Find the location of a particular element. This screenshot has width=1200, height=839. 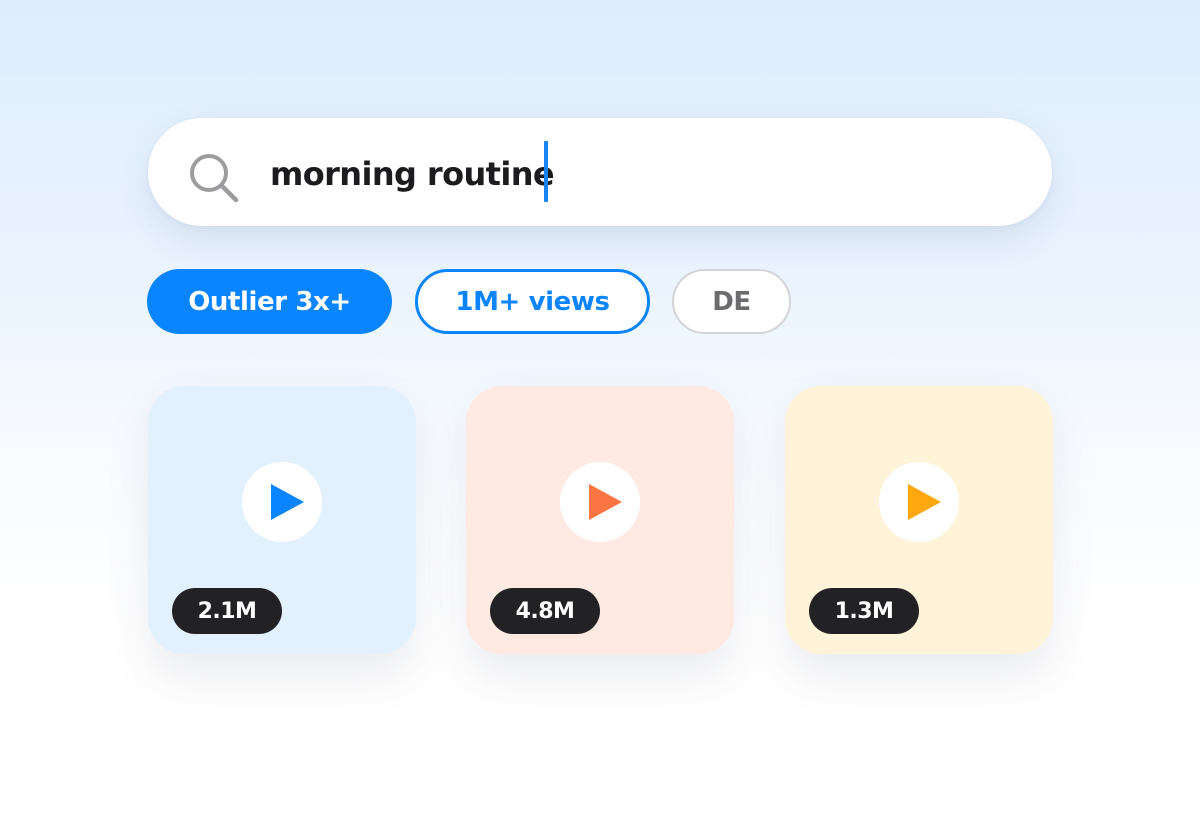

video-card: 4.8M is located at coordinates (600, 520).